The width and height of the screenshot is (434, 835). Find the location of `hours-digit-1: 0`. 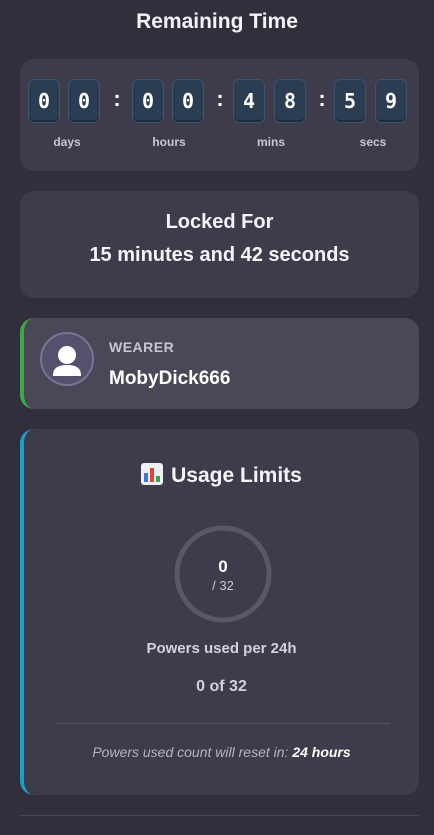

hours-digit-1: 0 is located at coordinates (148, 101).